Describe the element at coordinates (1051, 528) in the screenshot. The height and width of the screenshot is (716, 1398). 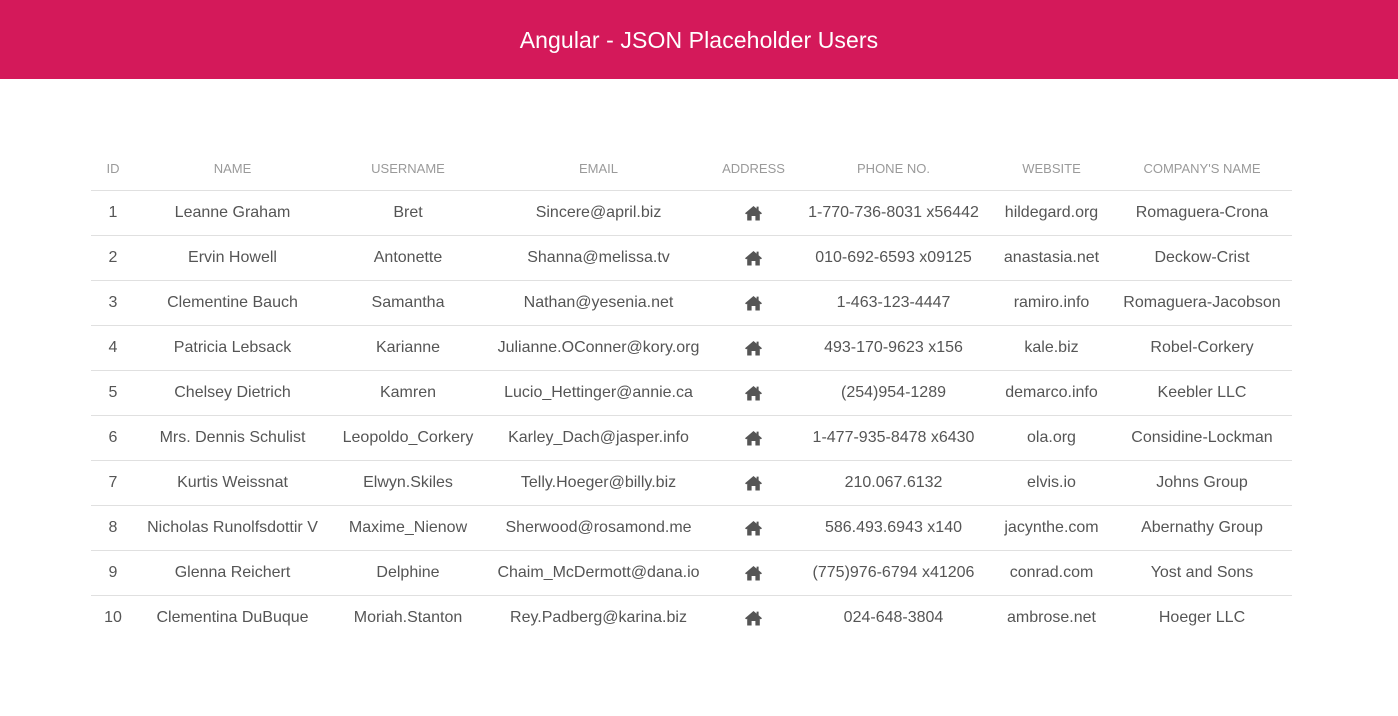
I see `cell-website: jacynthe.com` at that location.